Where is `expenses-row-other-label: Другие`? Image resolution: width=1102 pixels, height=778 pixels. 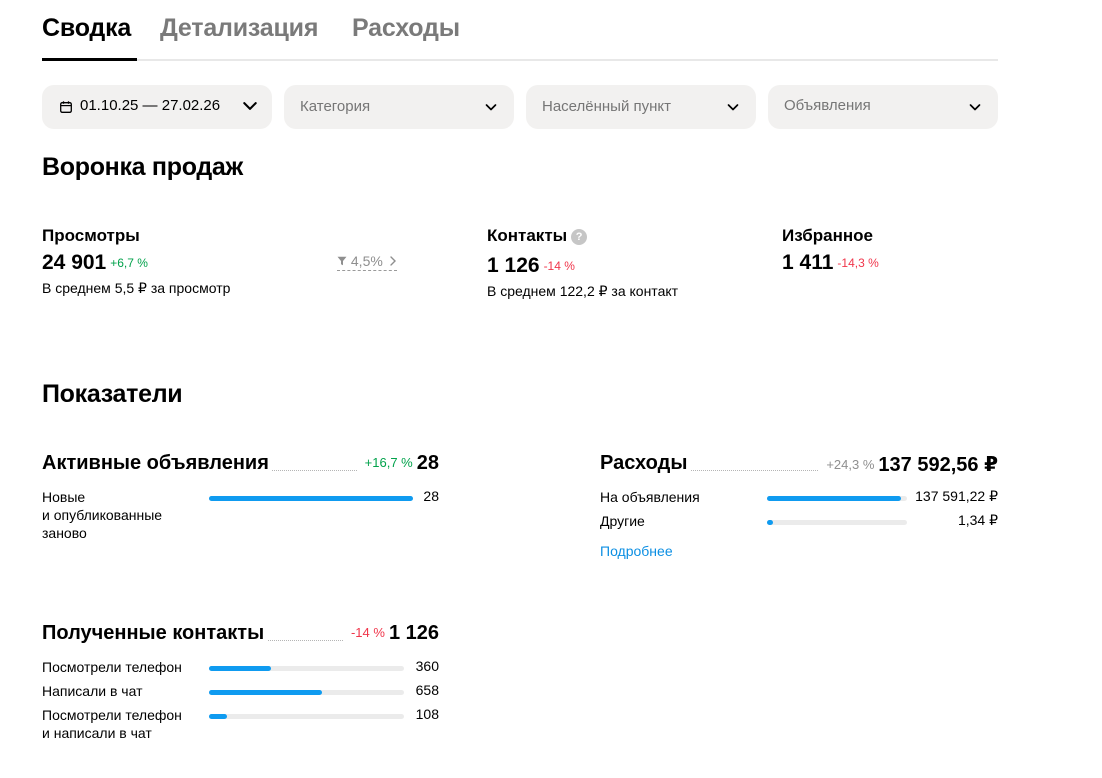
expenses-row-other-label: Другие is located at coordinates (622, 521).